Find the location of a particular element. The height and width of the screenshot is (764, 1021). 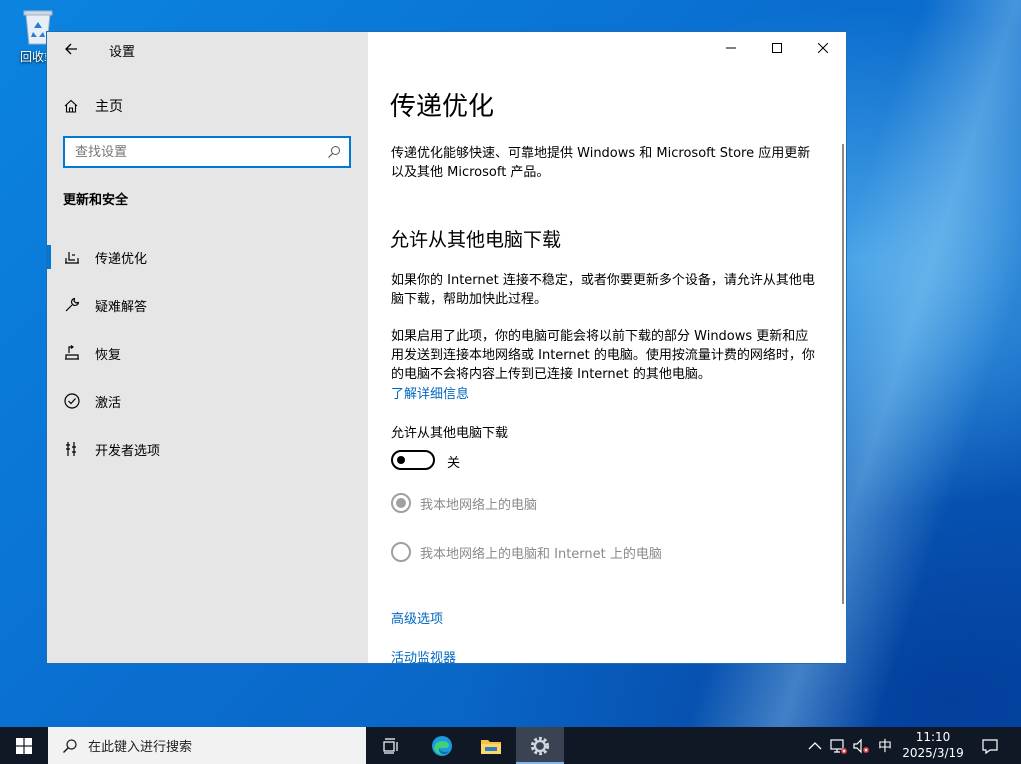

sidebar-item-activation: 激活 is located at coordinates (207, 401).